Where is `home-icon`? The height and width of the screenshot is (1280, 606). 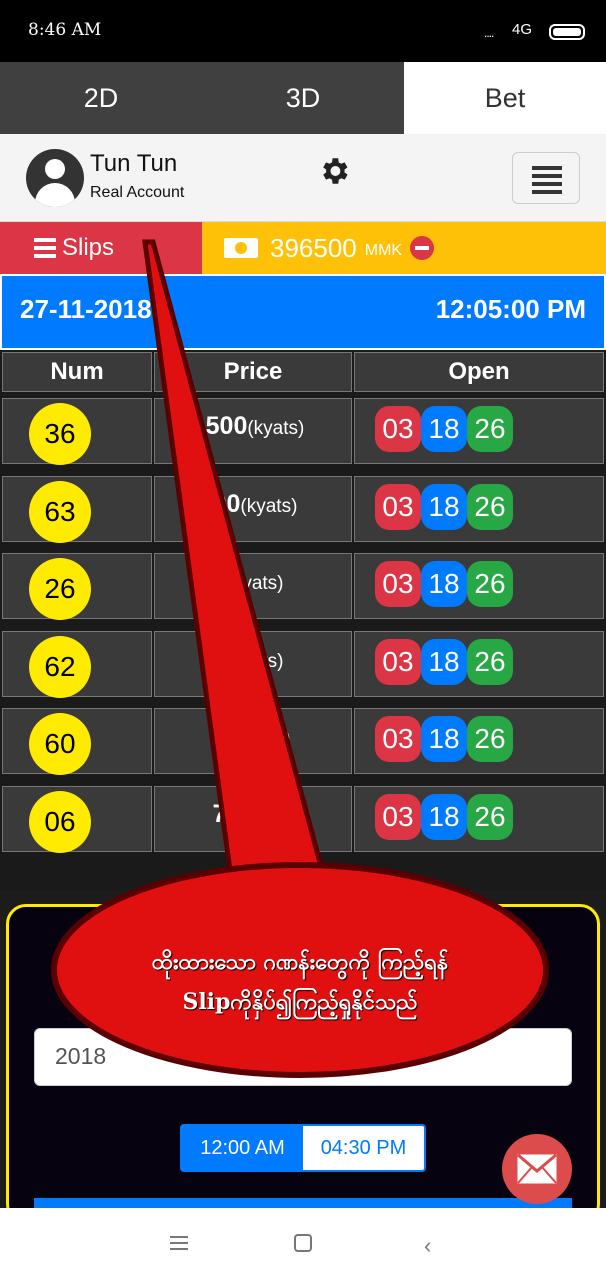
home-icon is located at coordinates (303, 1243).